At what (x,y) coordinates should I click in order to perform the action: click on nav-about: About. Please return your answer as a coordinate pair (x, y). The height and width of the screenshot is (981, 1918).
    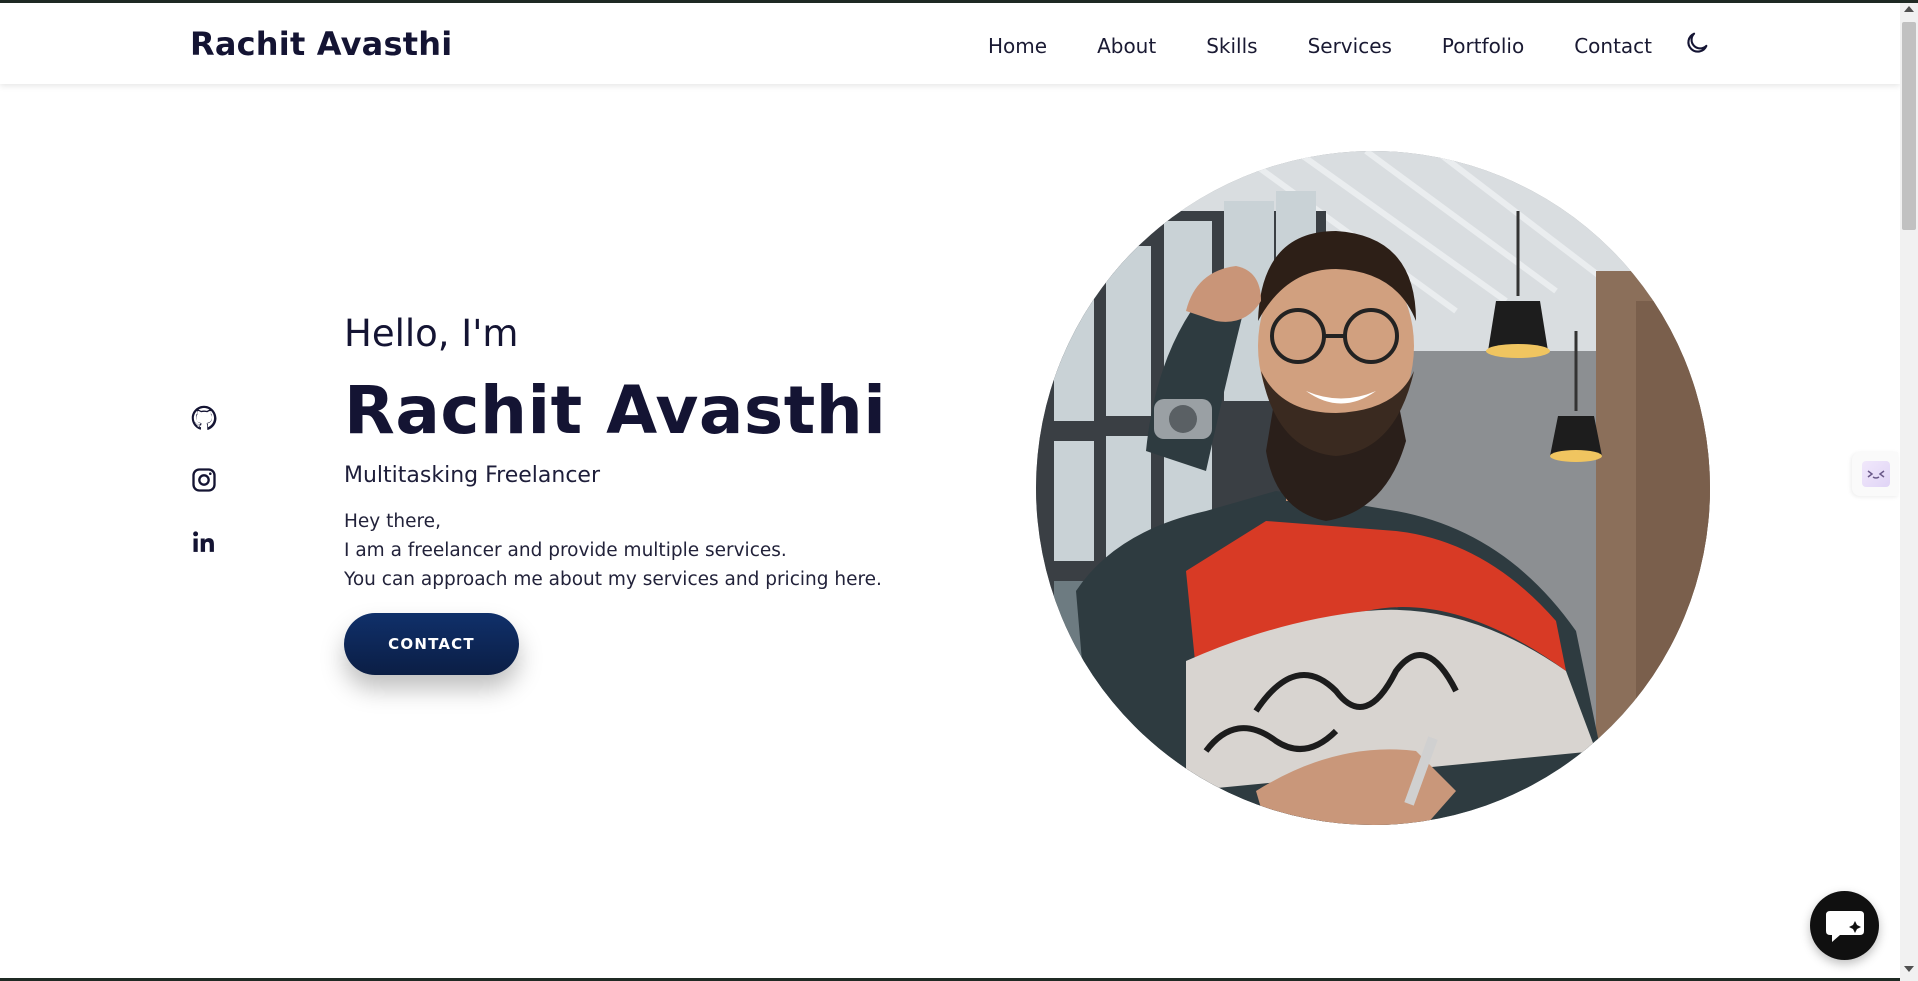
    Looking at the image, I should click on (1126, 46).